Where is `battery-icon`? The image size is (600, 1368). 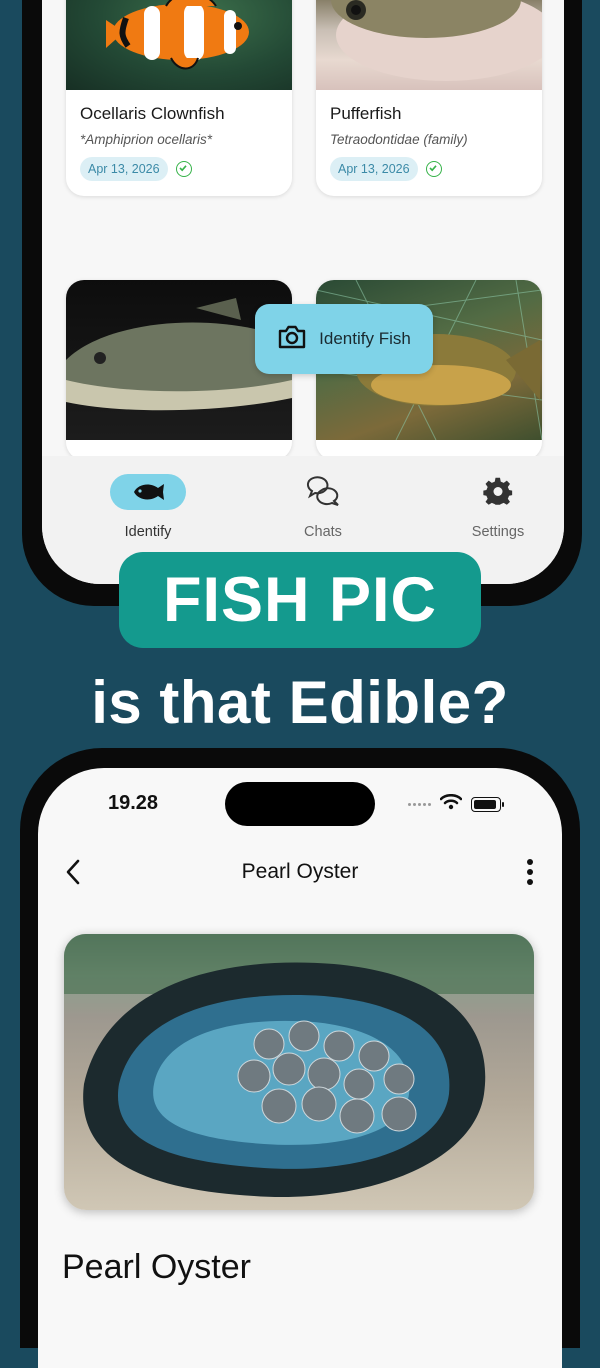
battery-icon is located at coordinates (487, 804).